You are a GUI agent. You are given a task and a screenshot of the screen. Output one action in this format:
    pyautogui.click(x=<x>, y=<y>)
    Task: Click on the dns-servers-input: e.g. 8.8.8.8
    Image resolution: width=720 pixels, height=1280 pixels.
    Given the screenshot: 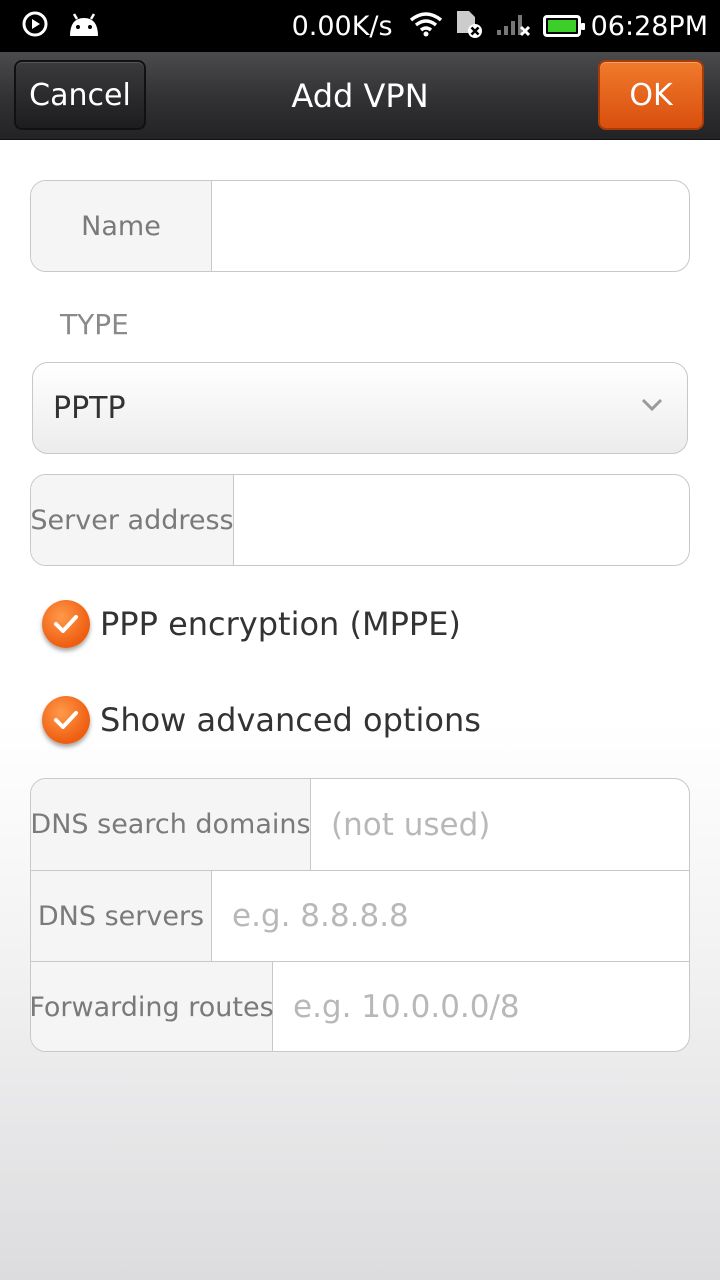 What is the action you would take?
    pyautogui.click(x=450, y=916)
    